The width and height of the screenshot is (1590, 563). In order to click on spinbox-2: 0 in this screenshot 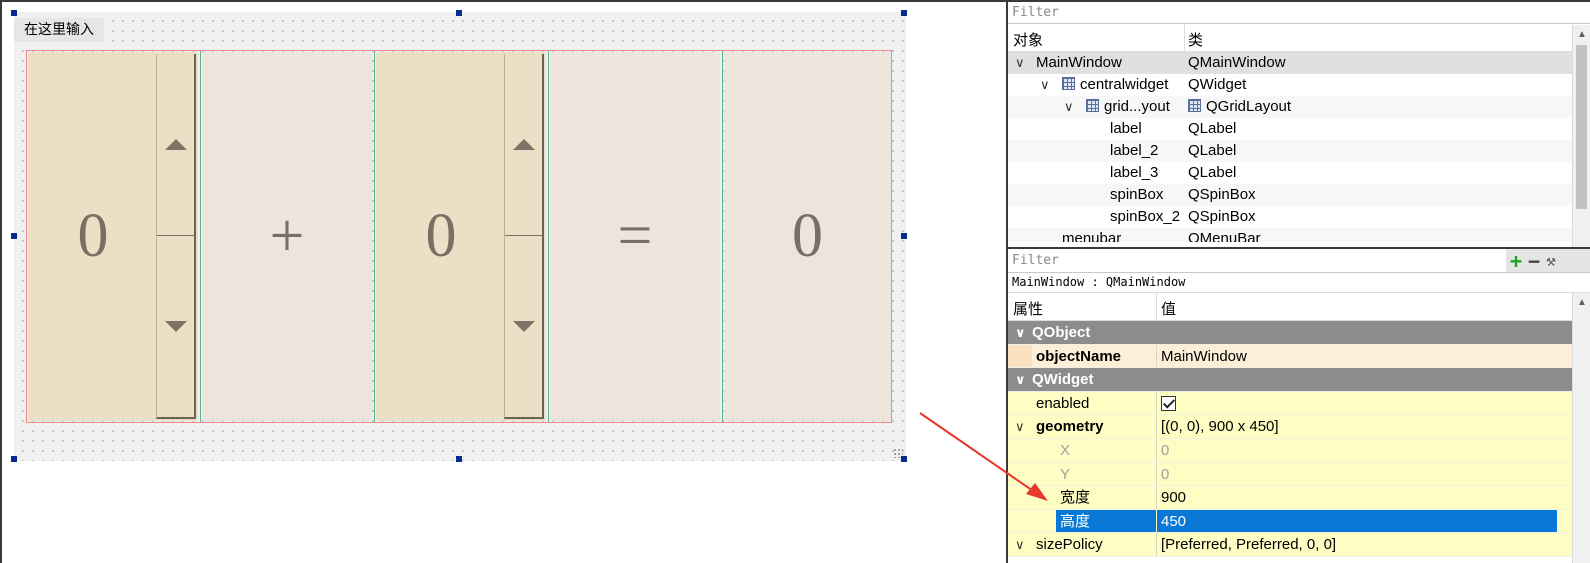, I will do `click(461, 236)`.